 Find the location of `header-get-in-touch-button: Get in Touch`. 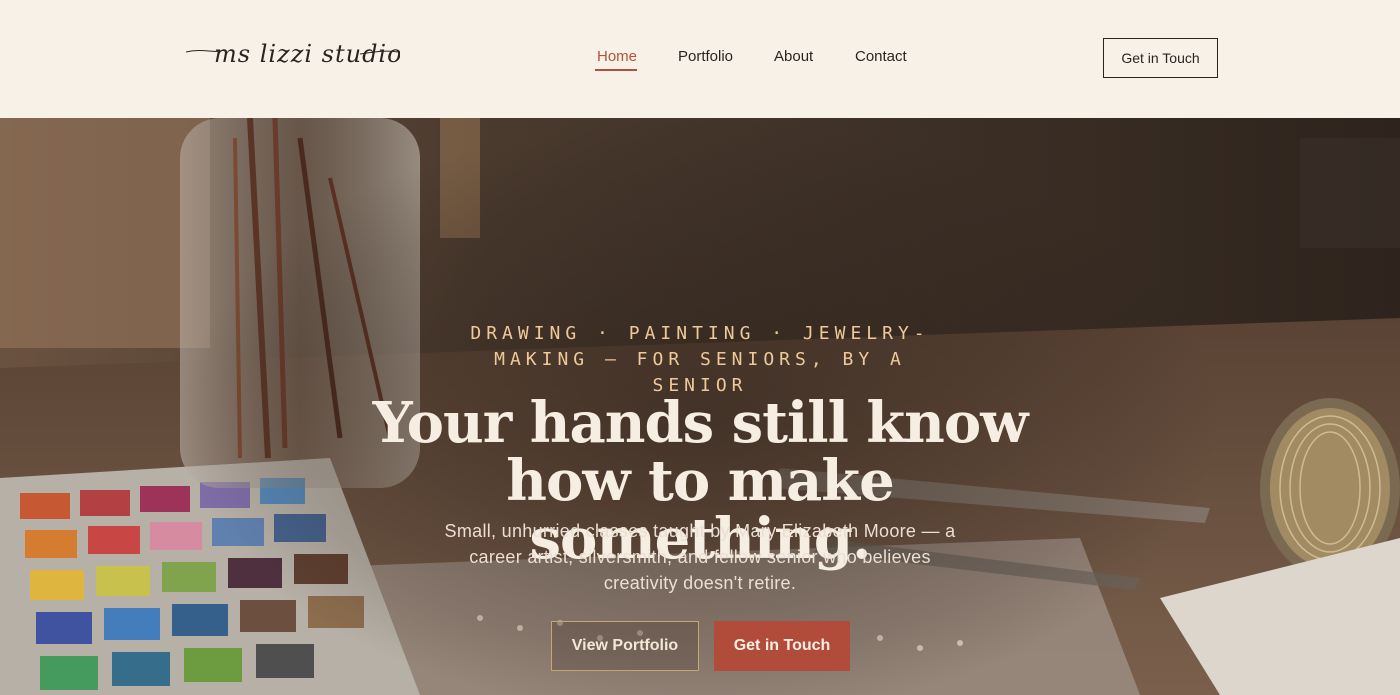

header-get-in-touch-button: Get in Touch is located at coordinates (1160, 58).